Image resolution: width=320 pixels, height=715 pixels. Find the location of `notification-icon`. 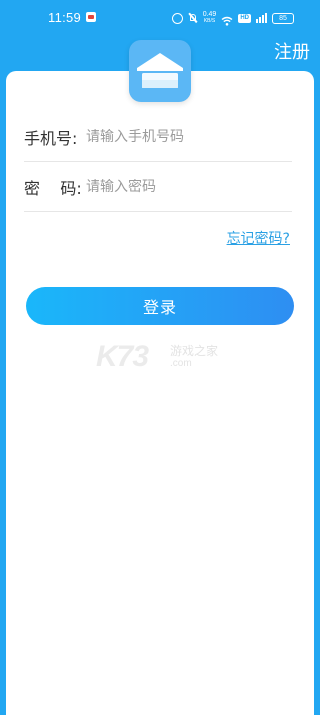

notification-icon is located at coordinates (91, 17).